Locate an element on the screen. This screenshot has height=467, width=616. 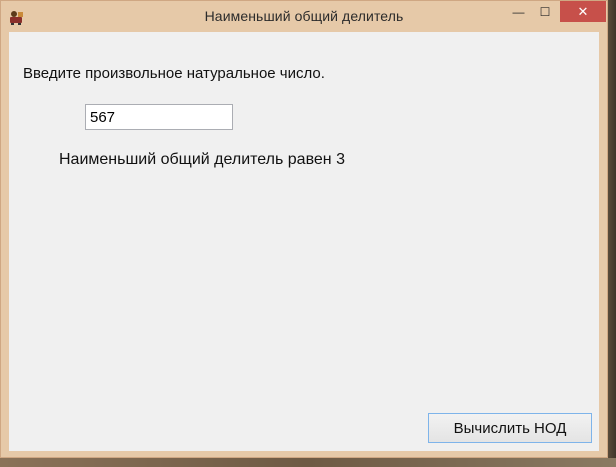
number-input is located at coordinates (159, 117).